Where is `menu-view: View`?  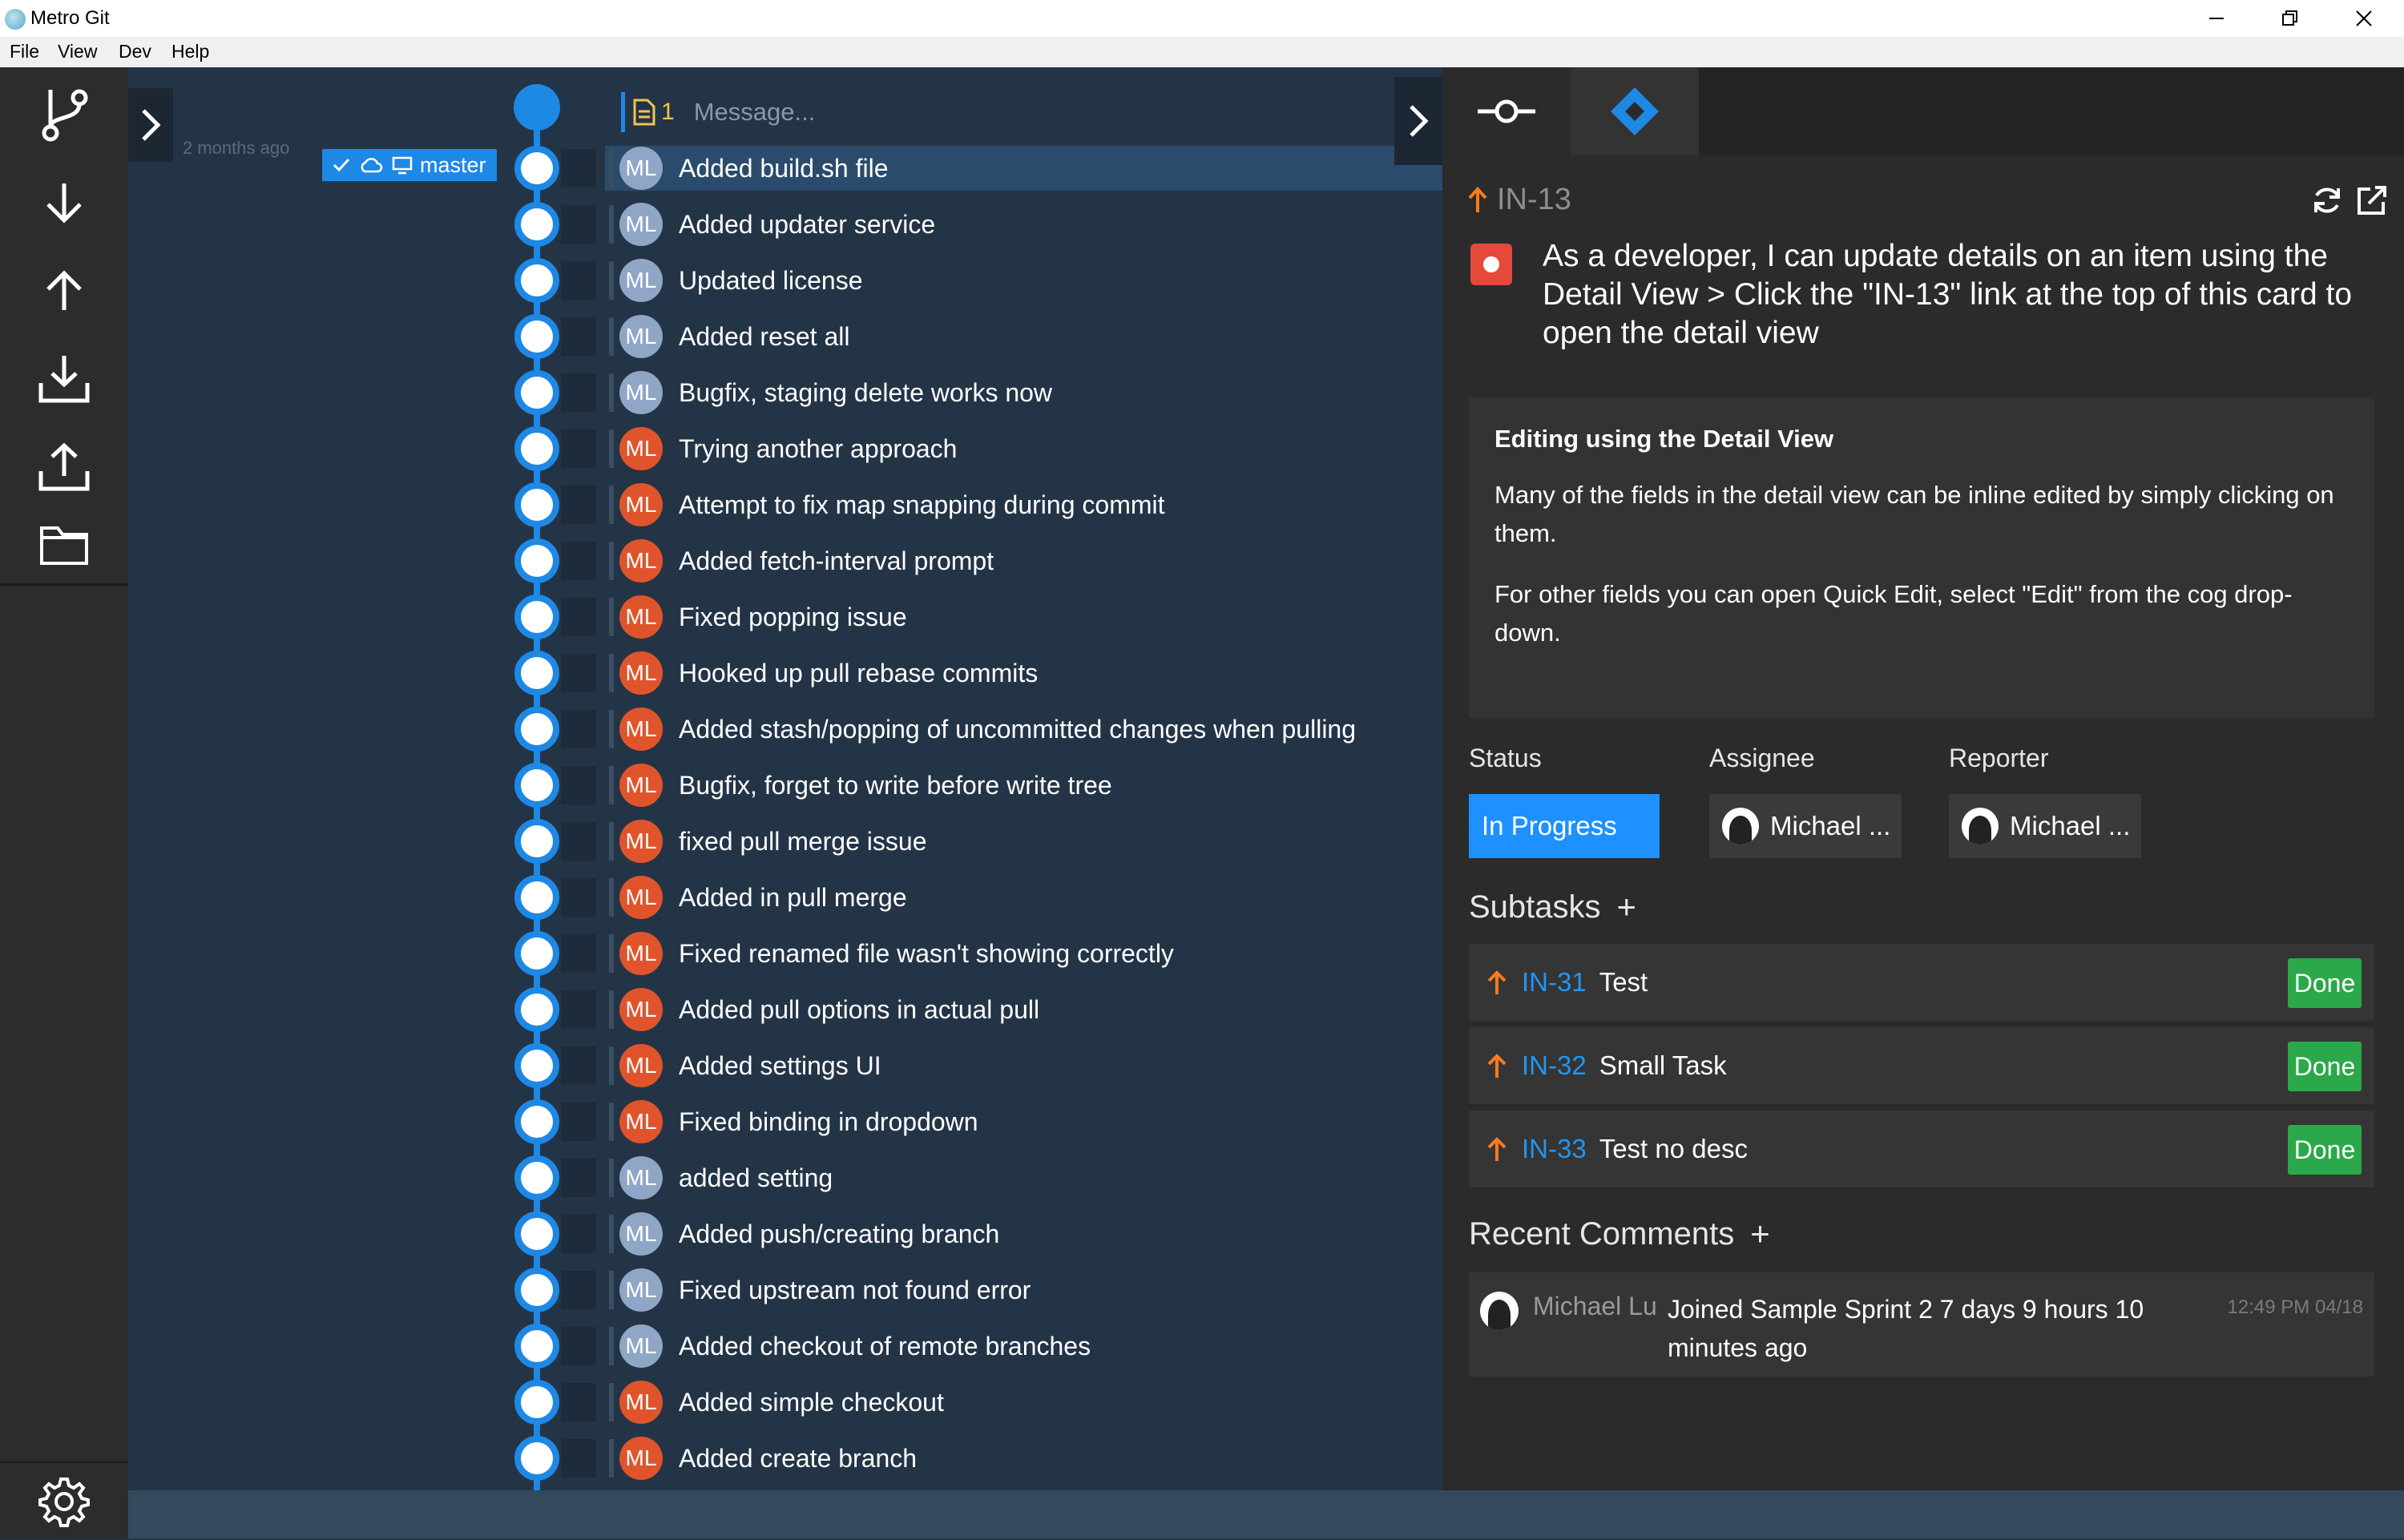 menu-view: View is located at coordinates (77, 52).